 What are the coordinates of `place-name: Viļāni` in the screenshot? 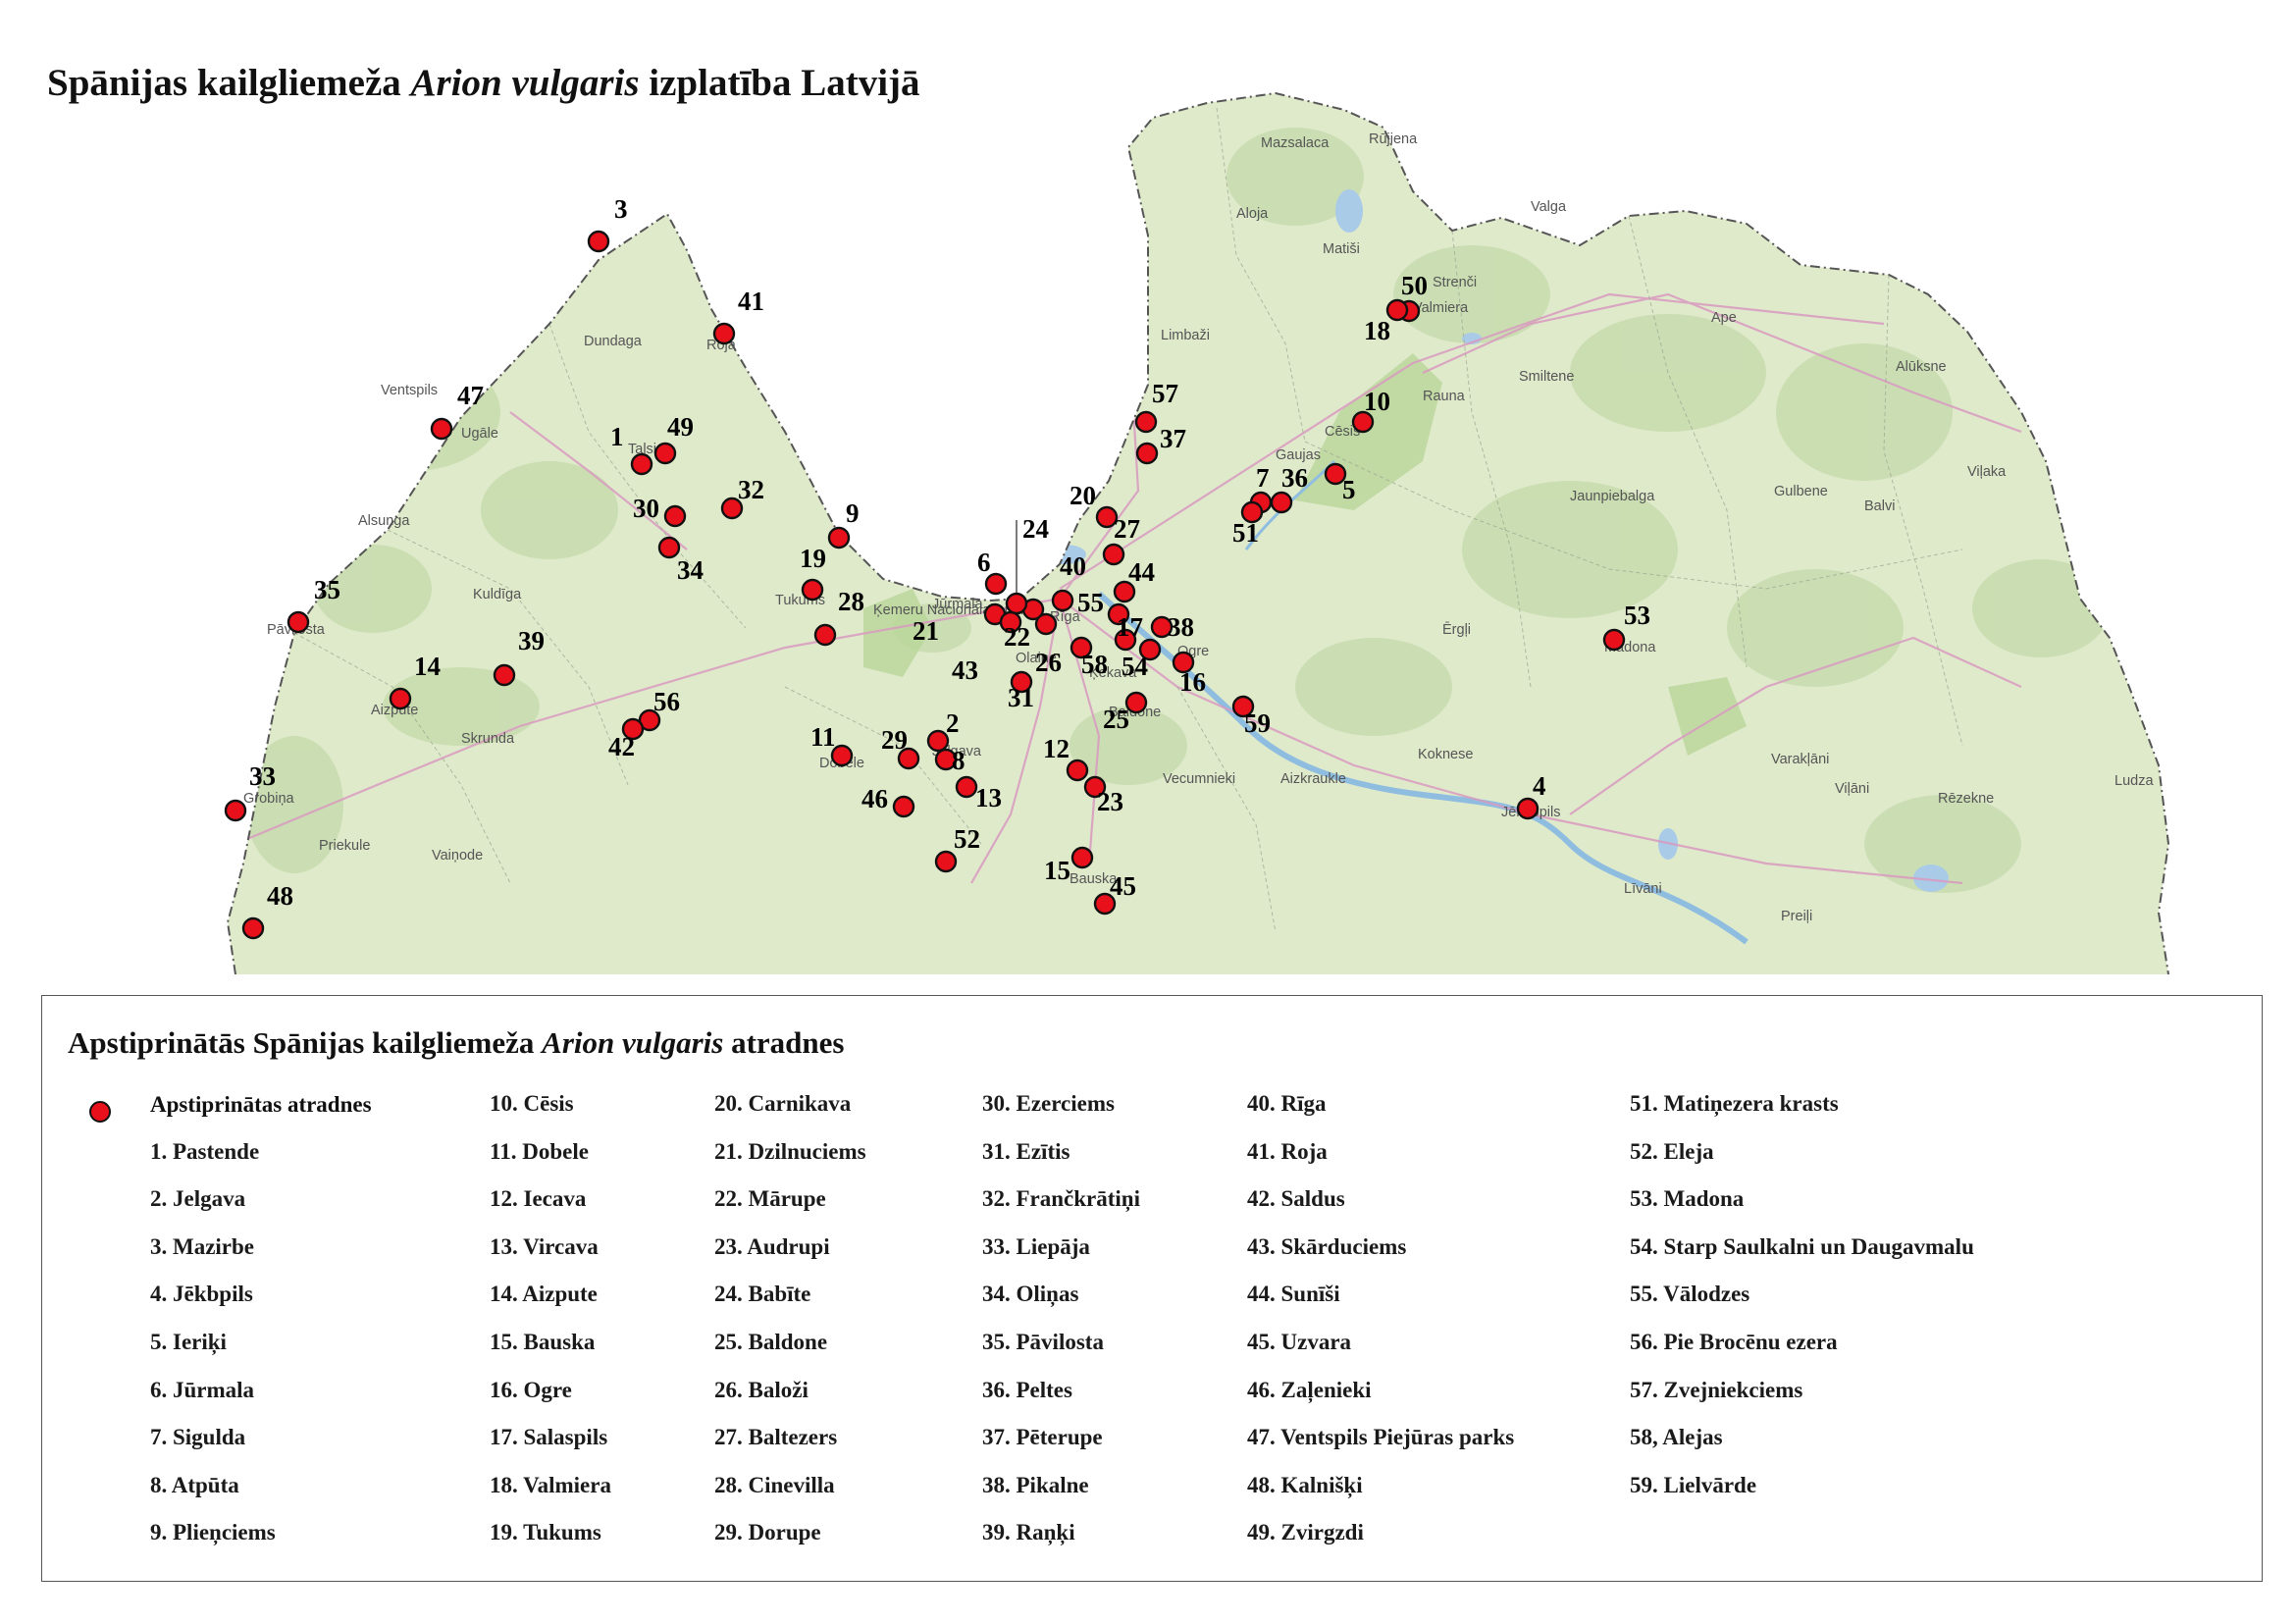 It's located at (1852, 789).